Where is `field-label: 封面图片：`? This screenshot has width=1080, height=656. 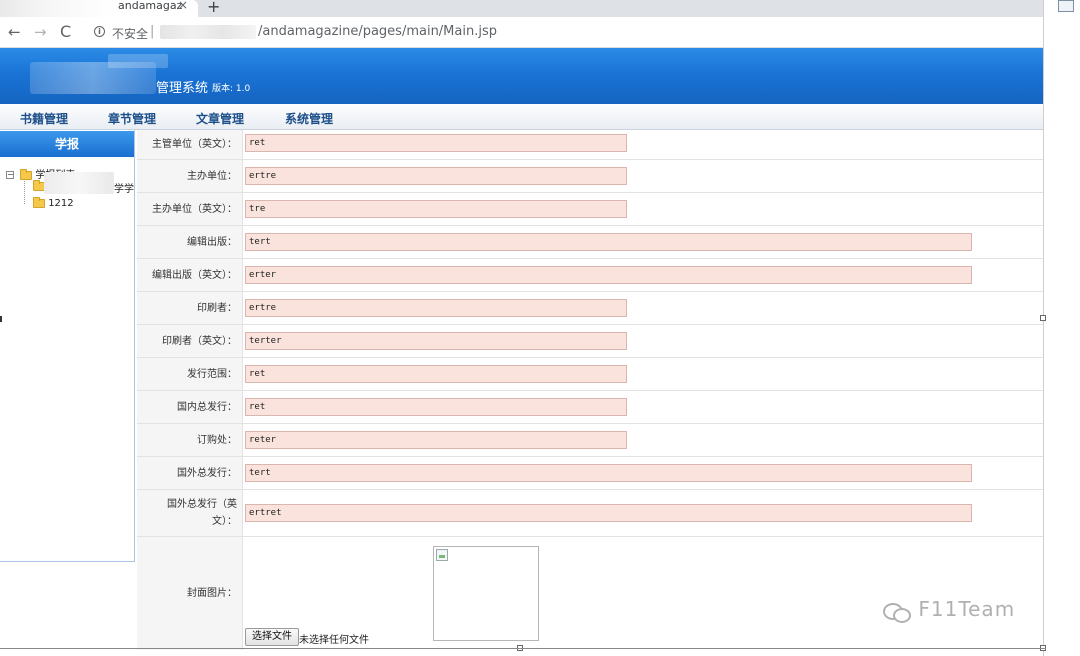 field-label: 封面图片： is located at coordinates (190, 593).